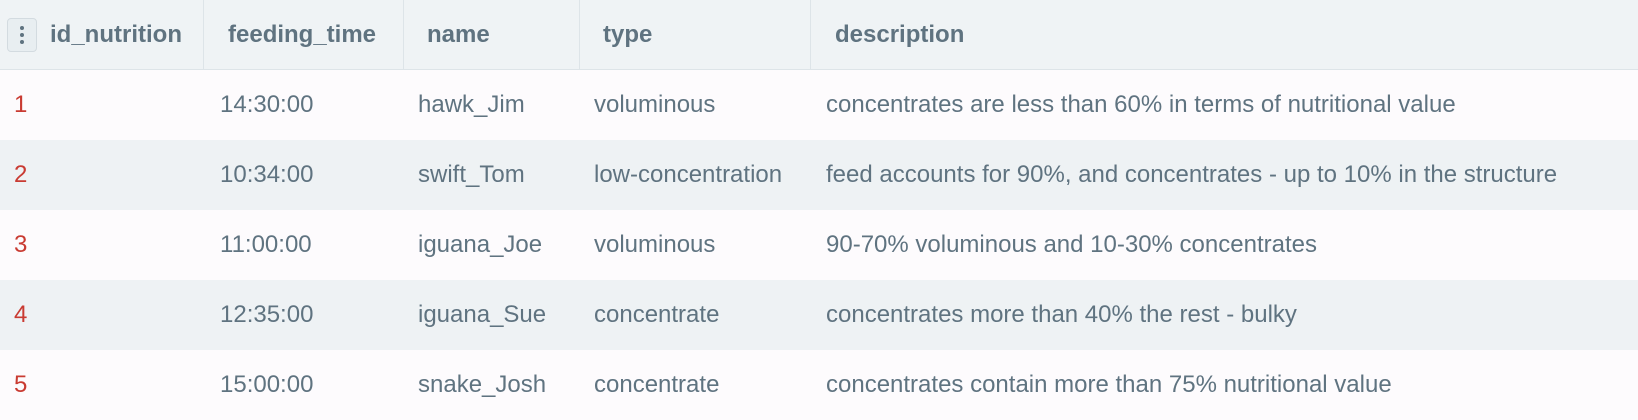 Image resolution: width=1638 pixels, height=420 pixels. Describe the element at coordinates (22, 28) in the screenshot. I see `vertical-dots-icon` at that location.